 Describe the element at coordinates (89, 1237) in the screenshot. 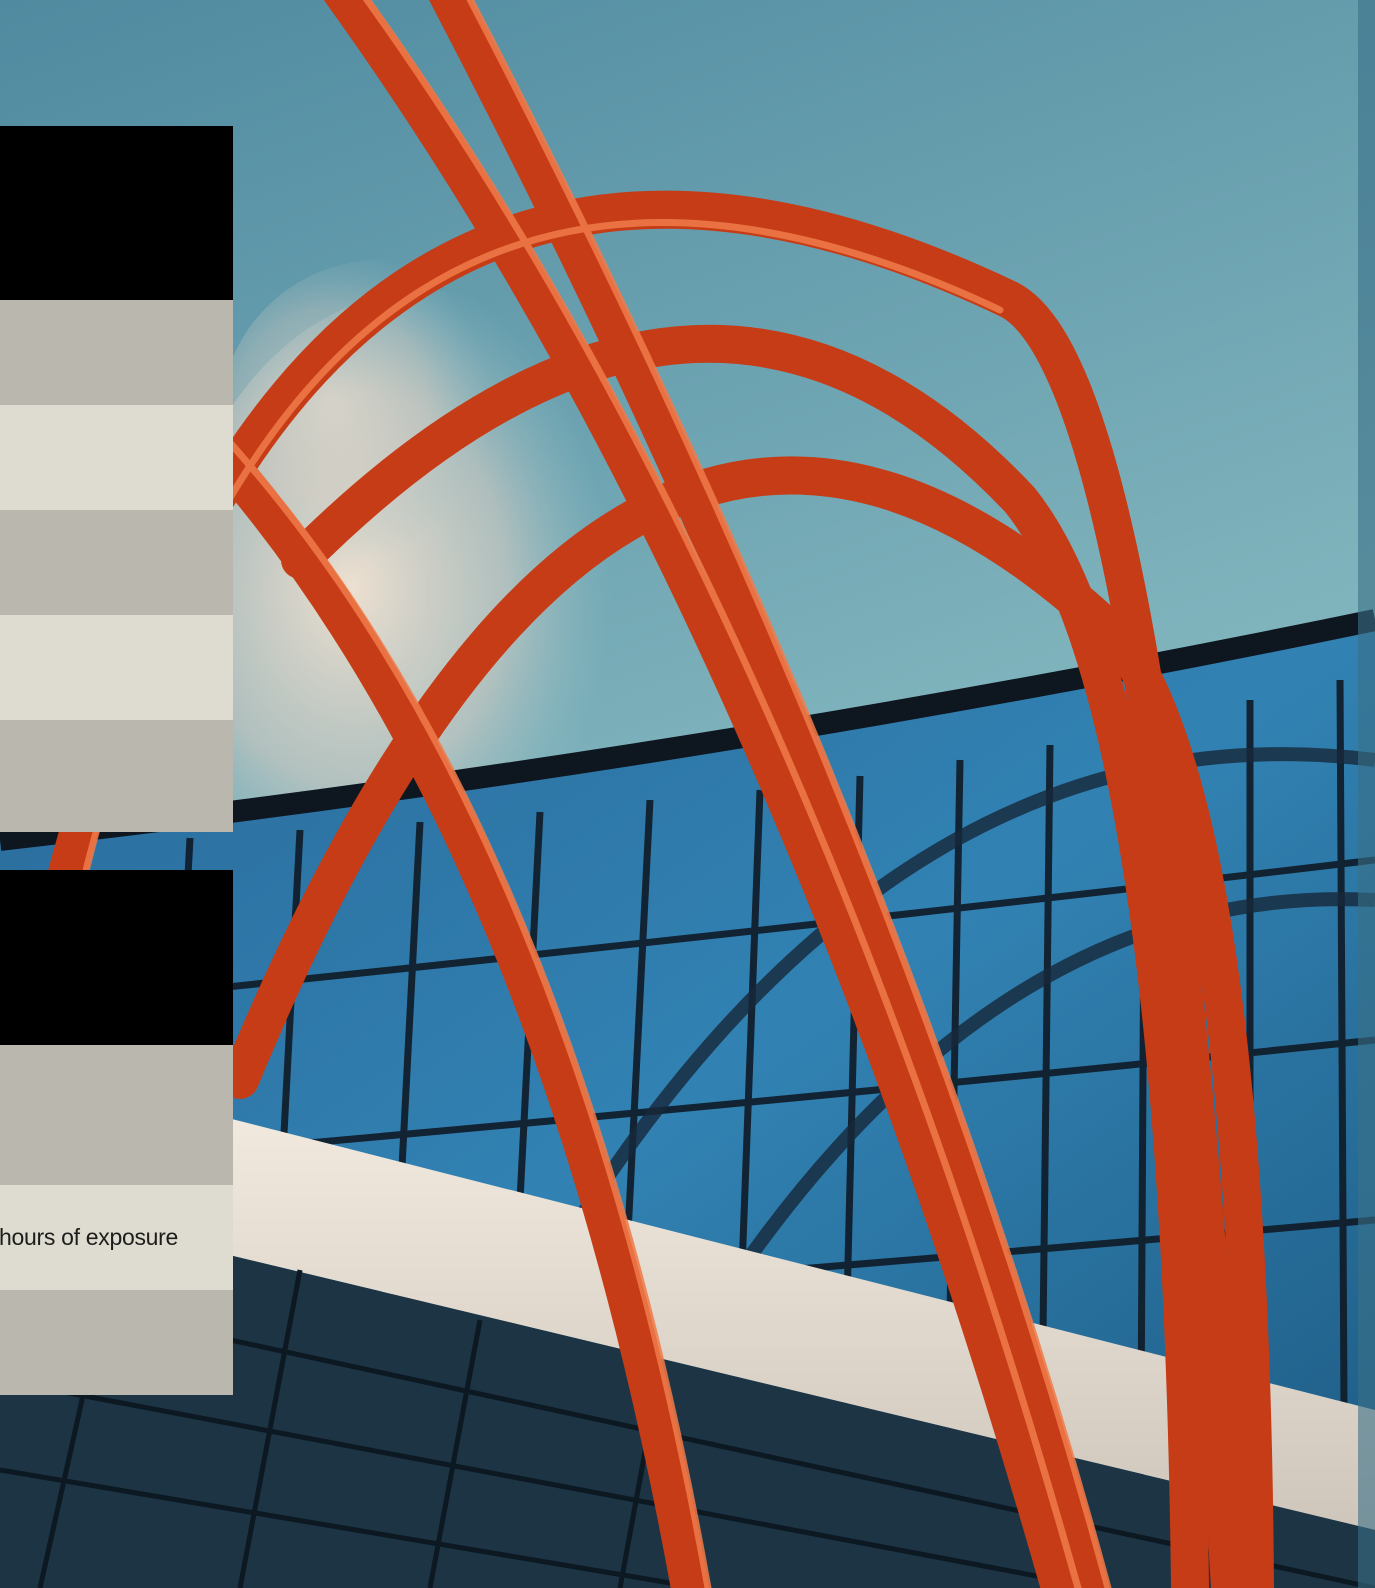

I see `exposure-caption: hours of exposure` at that location.